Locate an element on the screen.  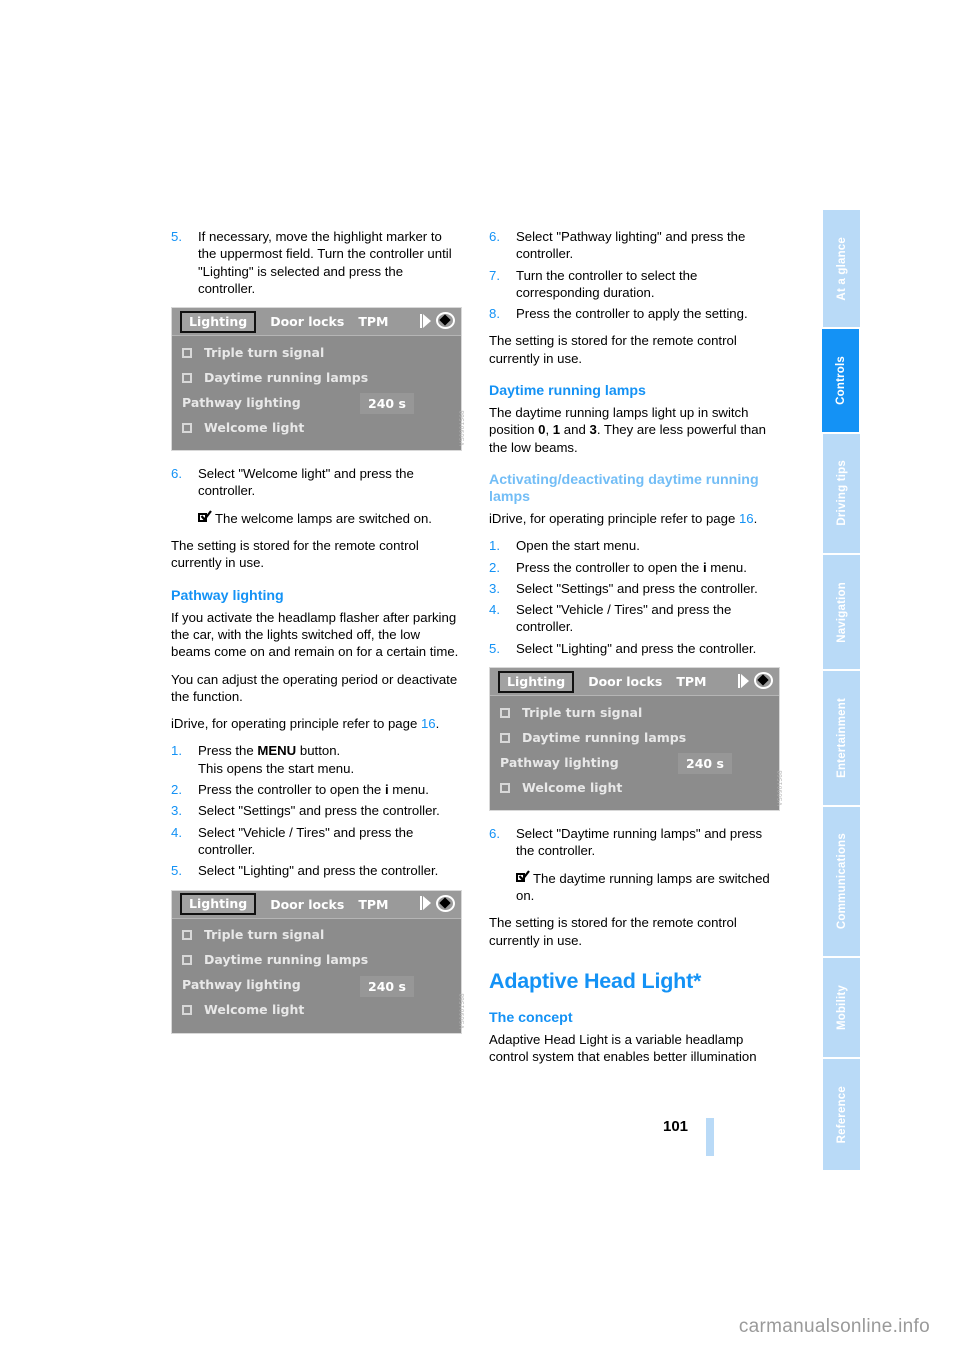
step-number: 3. is located at coordinates (494, 588).